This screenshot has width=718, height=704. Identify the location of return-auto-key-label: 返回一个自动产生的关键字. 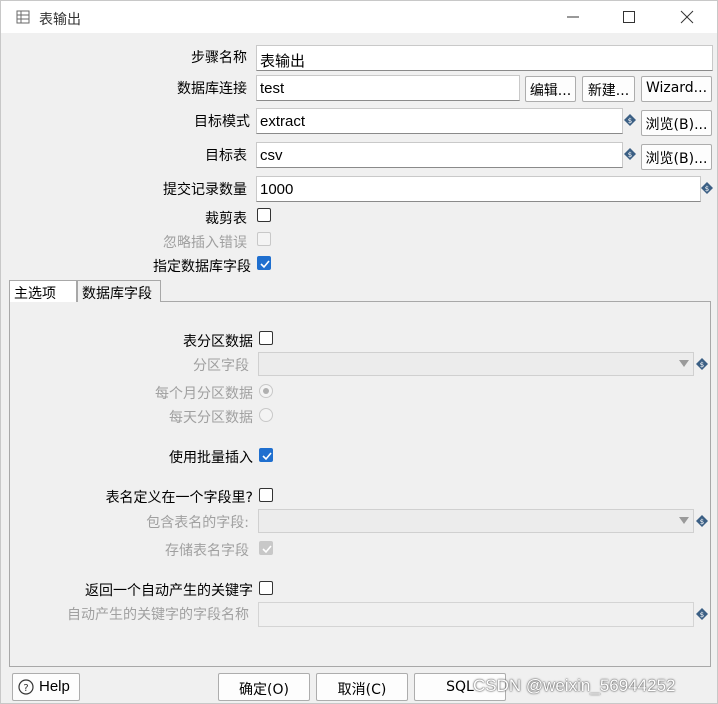
(169, 591).